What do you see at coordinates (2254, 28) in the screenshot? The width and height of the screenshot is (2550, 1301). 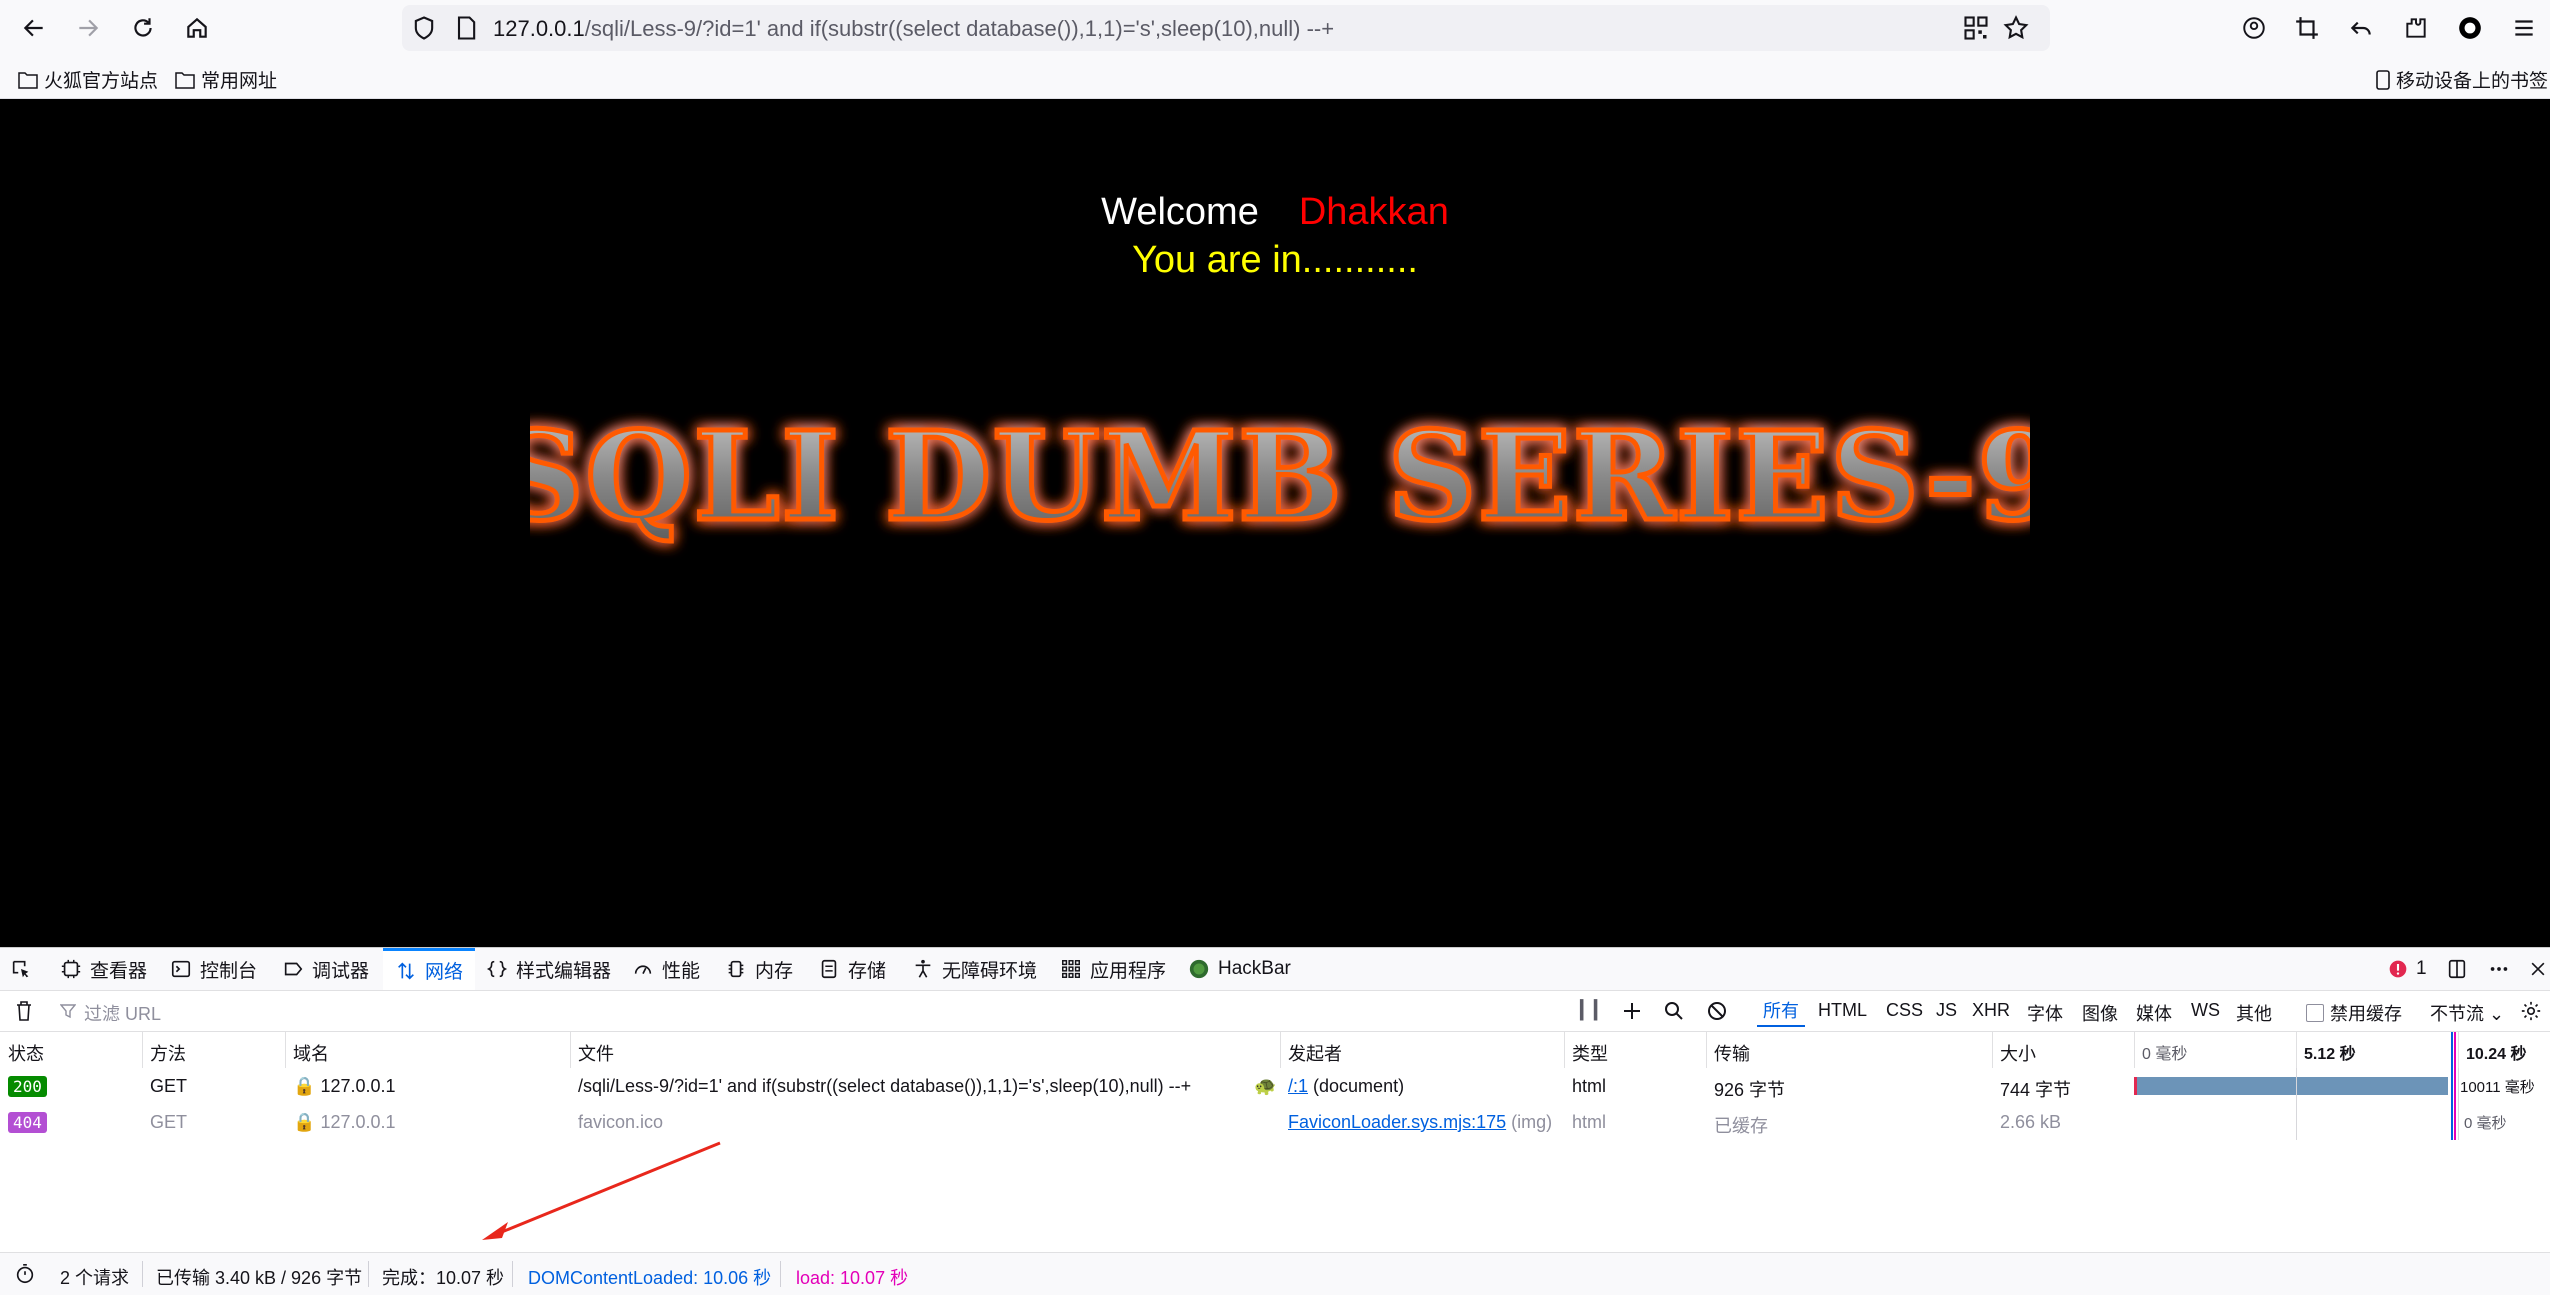 I see `account-icon` at bounding box center [2254, 28].